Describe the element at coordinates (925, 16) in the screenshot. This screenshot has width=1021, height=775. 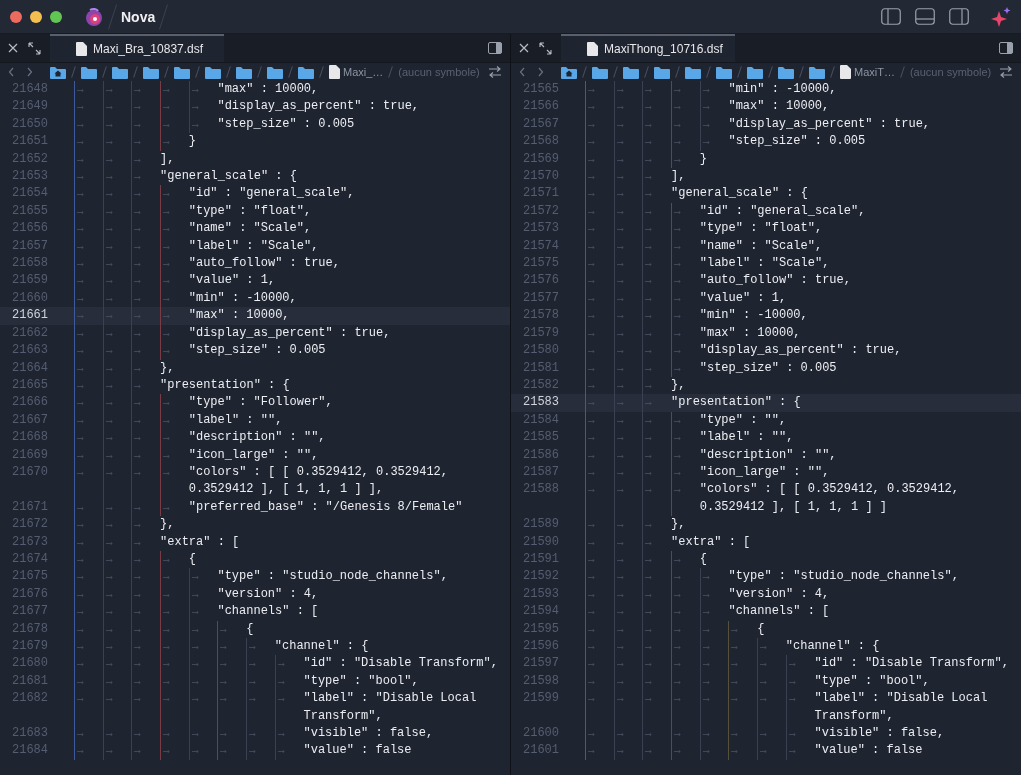
I see `bottom-panel-icon` at that location.